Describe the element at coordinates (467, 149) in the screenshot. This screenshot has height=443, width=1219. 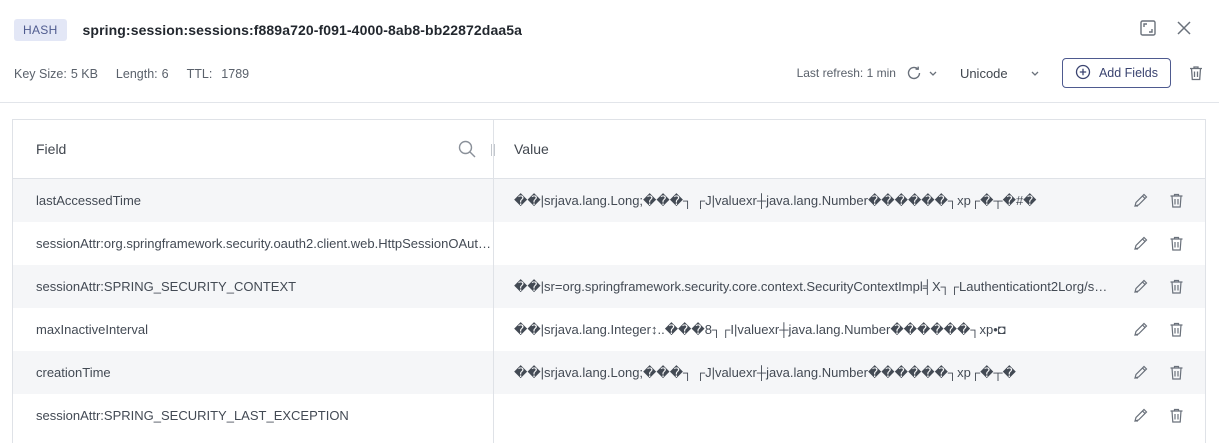
I see `search-icon` at that location.